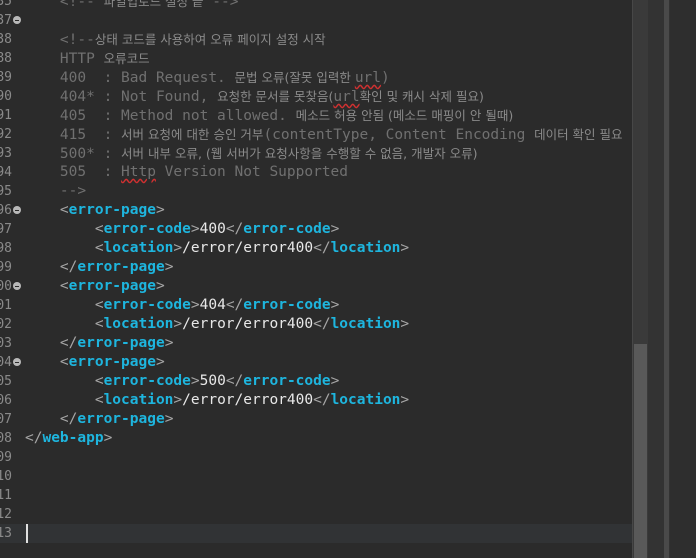 The image size is (696, 558). Describe the element at coordinates (316, 514) in the screenshot. I see `code-line: 12` at that location.